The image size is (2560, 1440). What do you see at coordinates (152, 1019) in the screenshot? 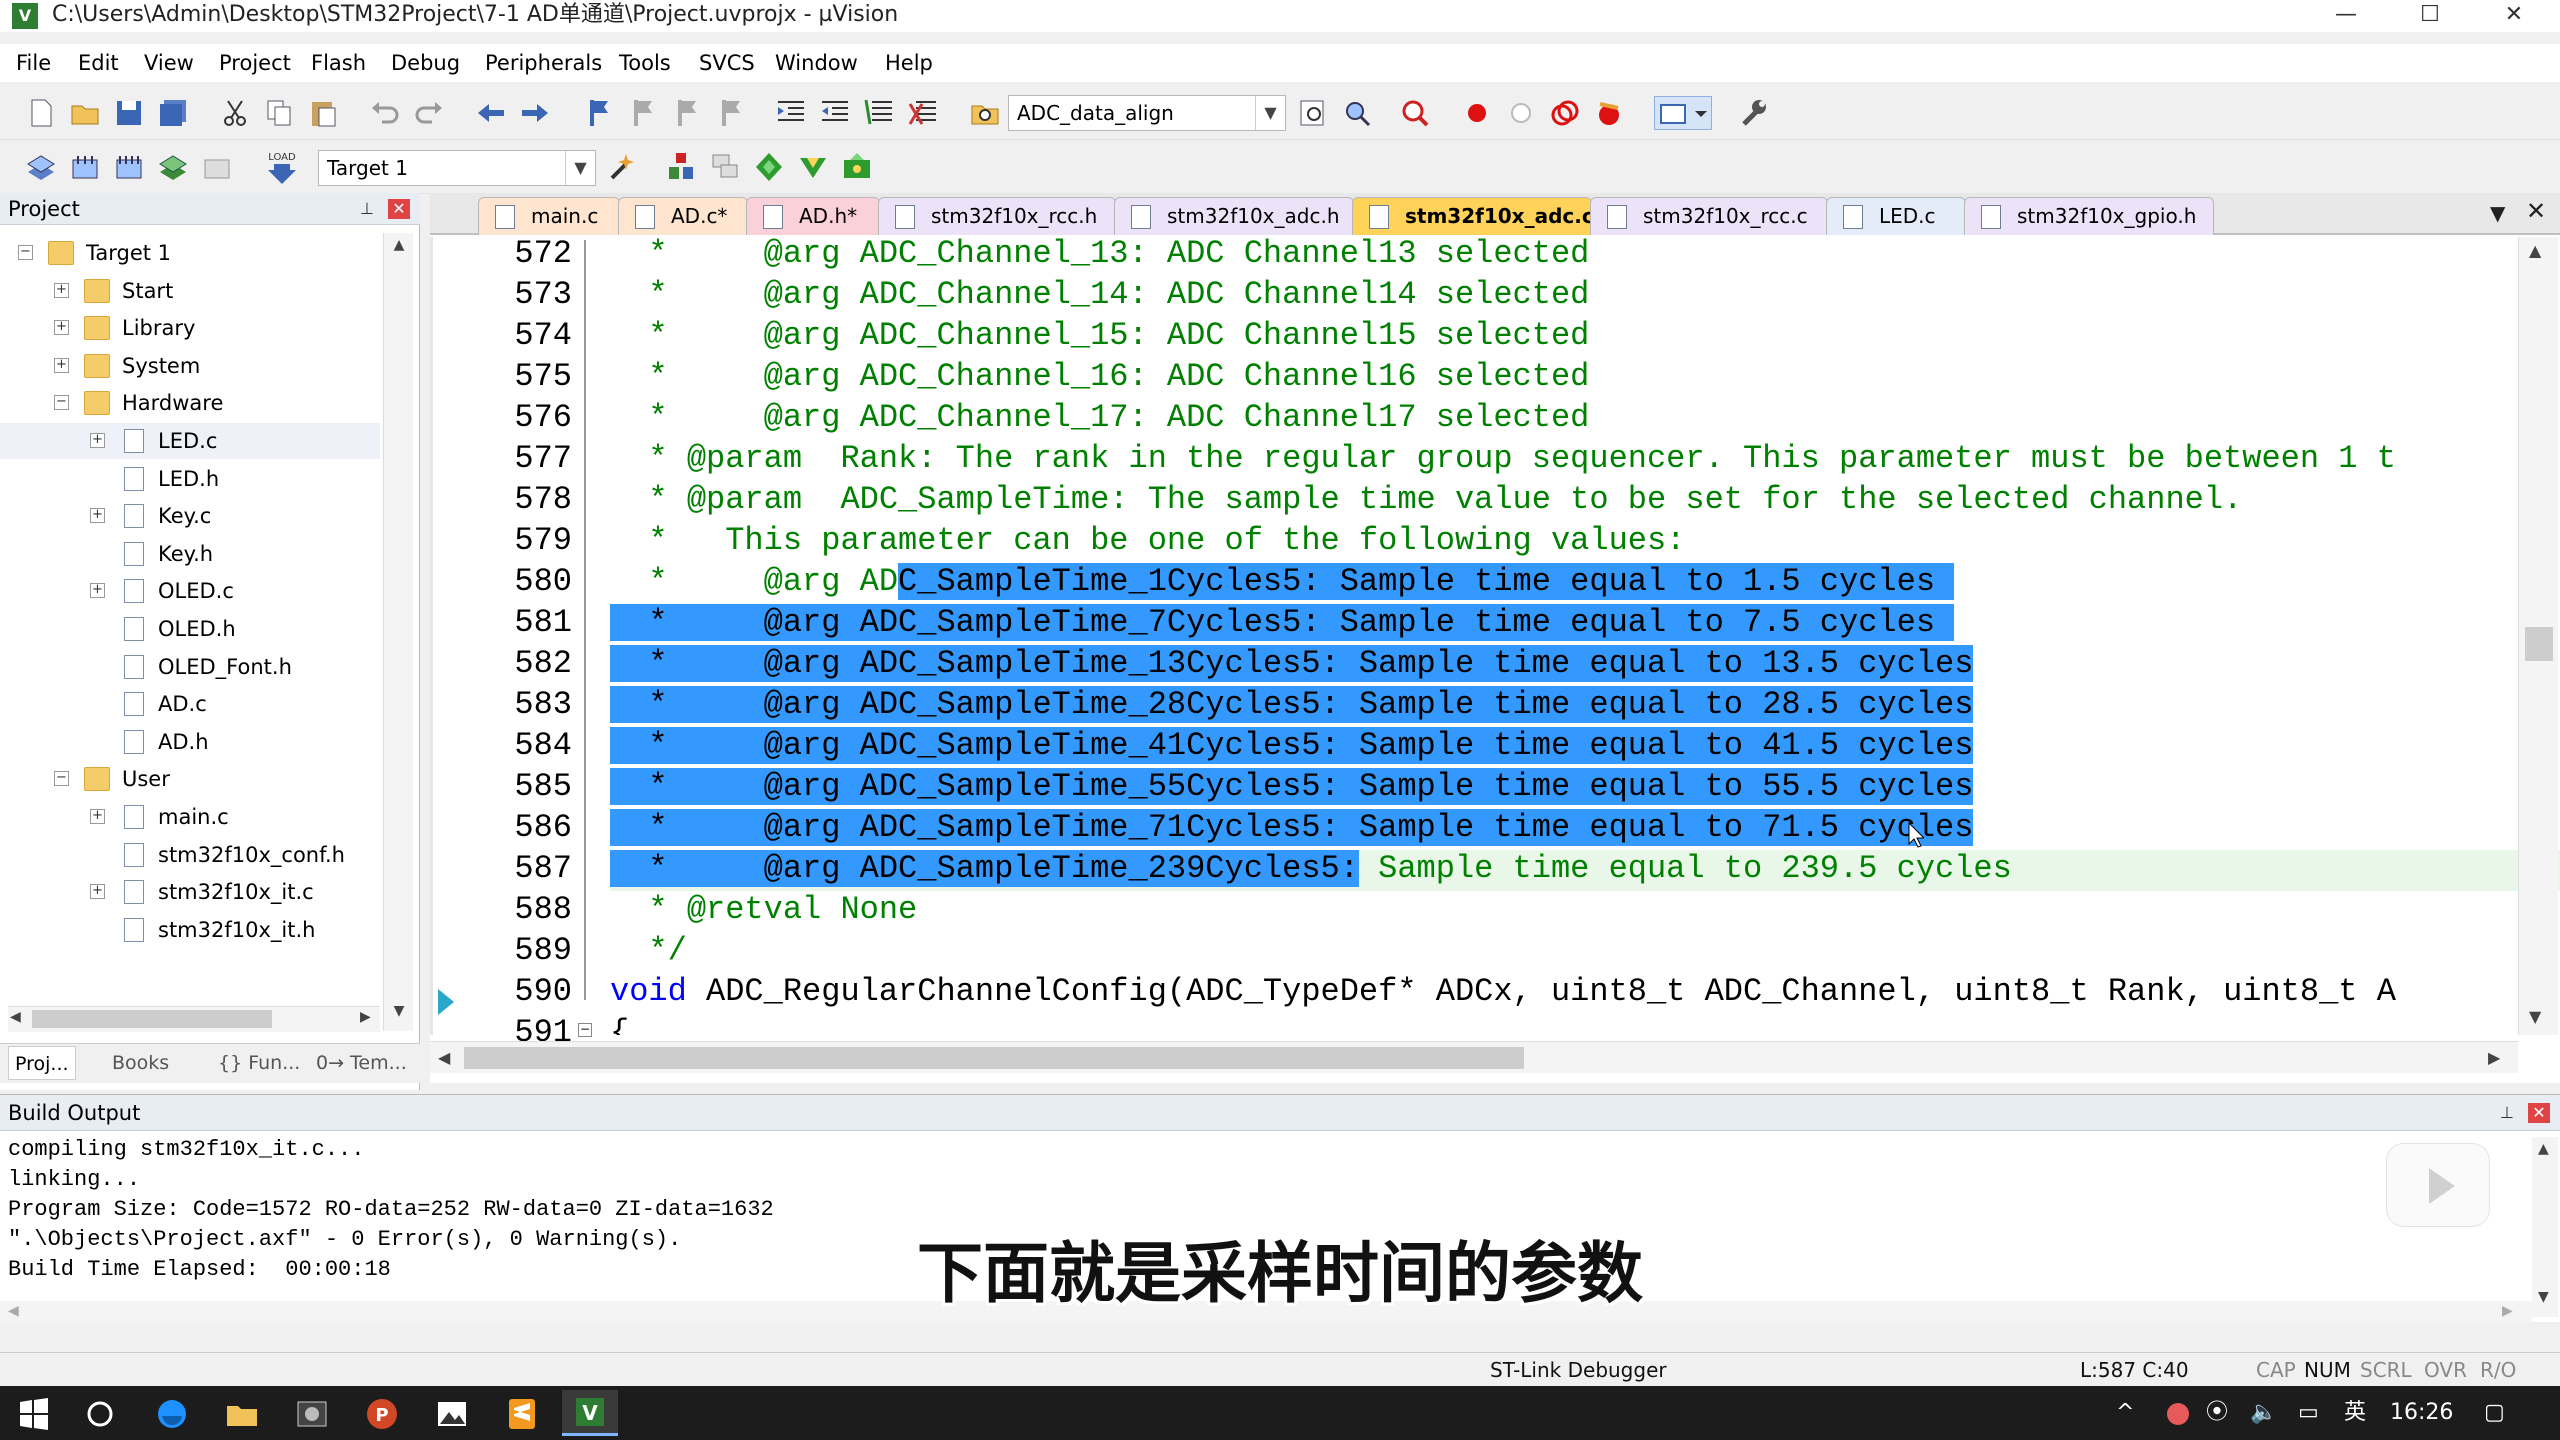
I see `horizontal-scroll-thumb` at bounding box center [152, 1019].